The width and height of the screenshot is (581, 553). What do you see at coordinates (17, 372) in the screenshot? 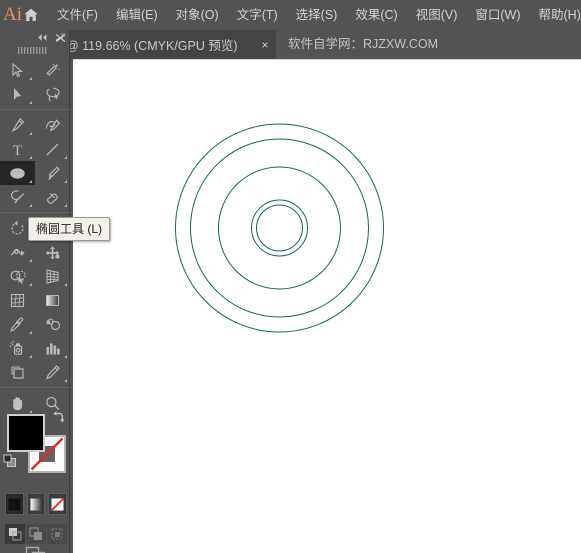
I see `artboard-tool` at bounding box center [17, 372].